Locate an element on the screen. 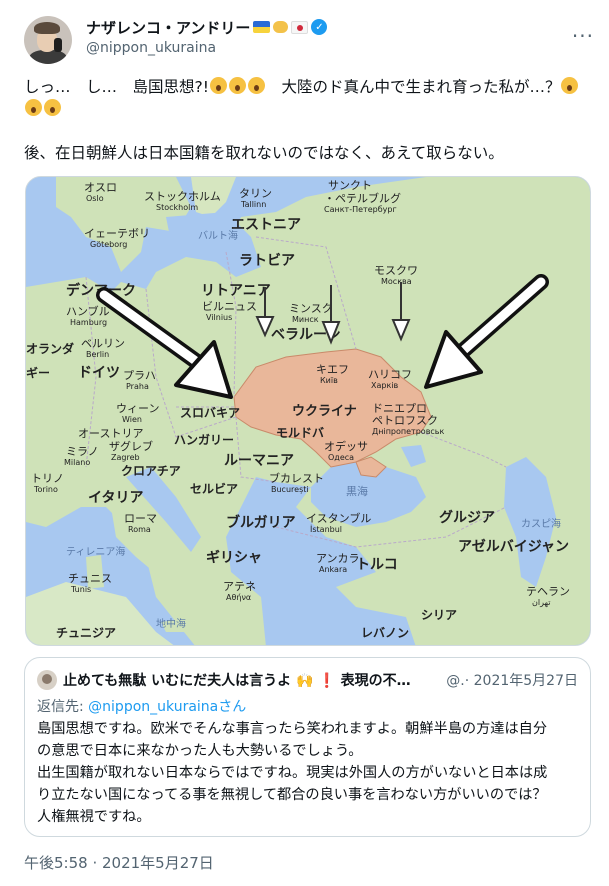 The image size is (609, 886). map-label-baltic: バルト海 is located at coordinates (218, 235).